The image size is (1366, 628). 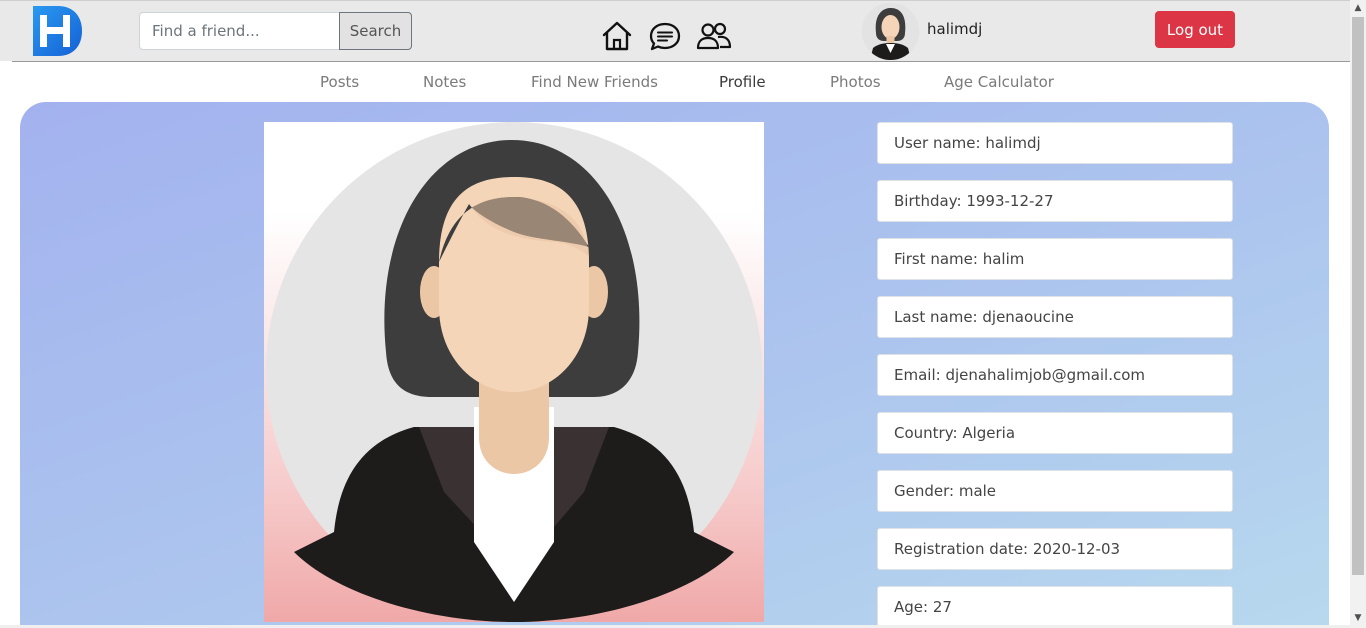 What do you see at coordinates (855, 82) in the screenshot?
I see `nav-link-photos: Photos` at bounding box center [855, 82].